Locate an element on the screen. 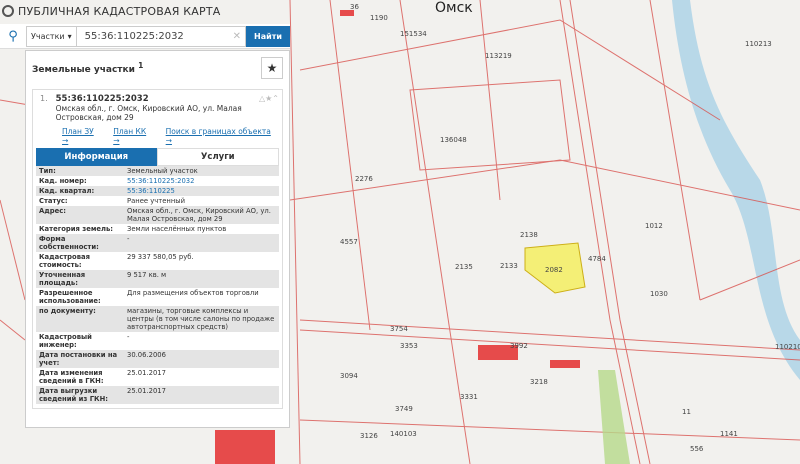 This screenshot has height=464, width=800. map-parcel-label: 3353 is located at coordinates (409, 346).